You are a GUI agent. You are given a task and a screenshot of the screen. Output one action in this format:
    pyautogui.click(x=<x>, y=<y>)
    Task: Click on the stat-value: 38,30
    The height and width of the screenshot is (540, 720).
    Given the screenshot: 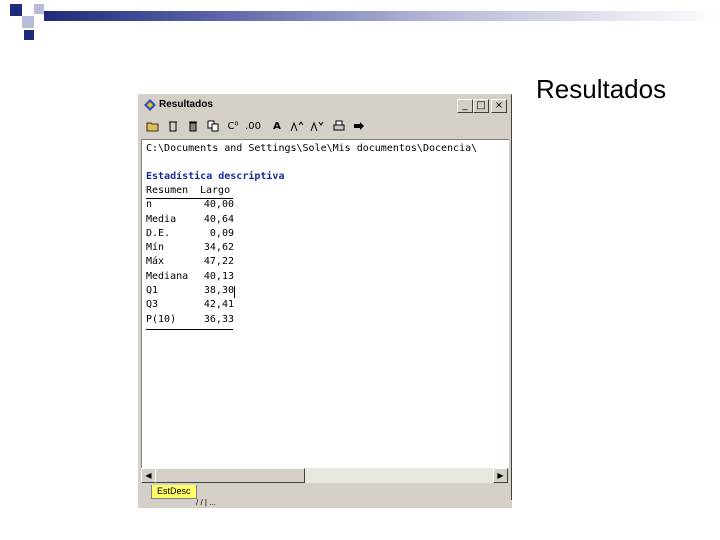 What is the action you would take?
    pyautogui.click(x=218, y=291)
    